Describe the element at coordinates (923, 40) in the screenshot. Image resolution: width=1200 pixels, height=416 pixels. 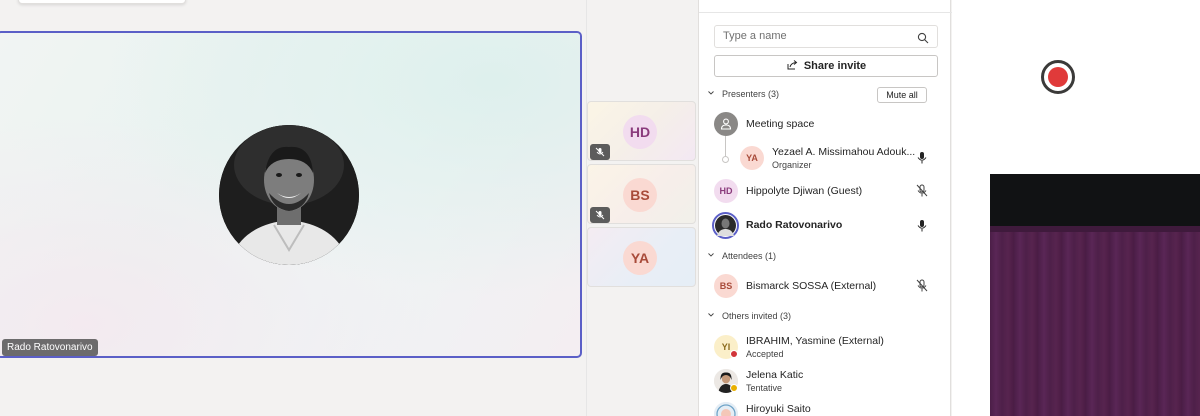
I see `search-icon` at that location.